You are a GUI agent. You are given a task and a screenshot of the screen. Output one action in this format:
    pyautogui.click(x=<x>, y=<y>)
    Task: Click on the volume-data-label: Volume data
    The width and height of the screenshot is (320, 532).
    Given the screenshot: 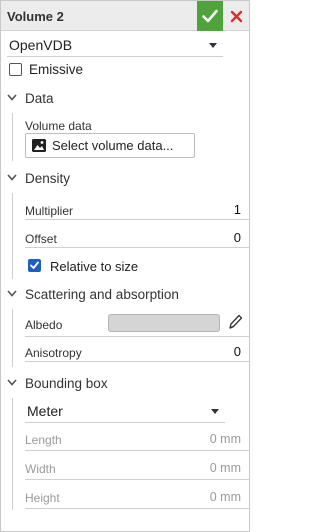 What is the action you would take?
    pyautogui.click(x=58, y=126)
    